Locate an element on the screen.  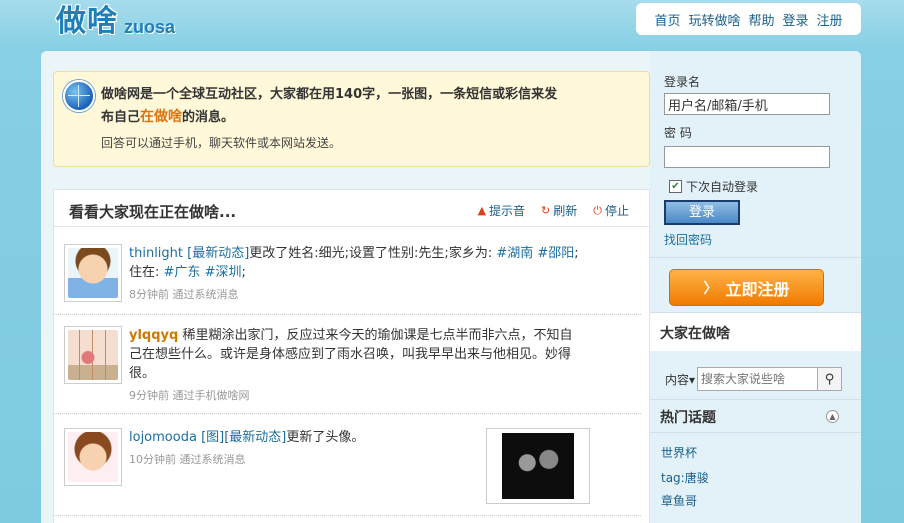
image-tag-link: [图] is located at coordinates (212, 437).